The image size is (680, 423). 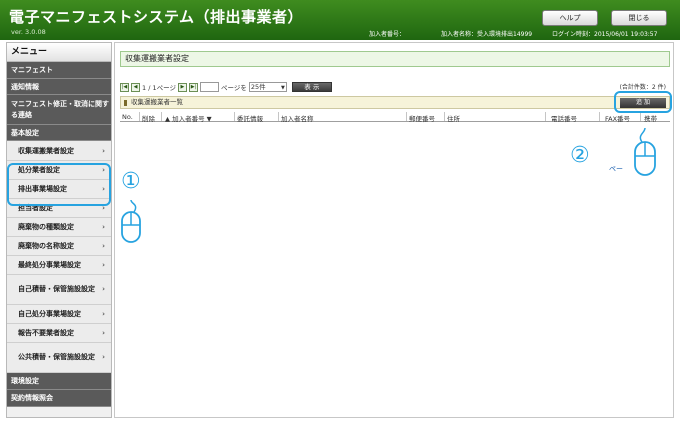 I want to click on sidebar-item-label: 収集運搬業者設定, so click(x=46, y=150).